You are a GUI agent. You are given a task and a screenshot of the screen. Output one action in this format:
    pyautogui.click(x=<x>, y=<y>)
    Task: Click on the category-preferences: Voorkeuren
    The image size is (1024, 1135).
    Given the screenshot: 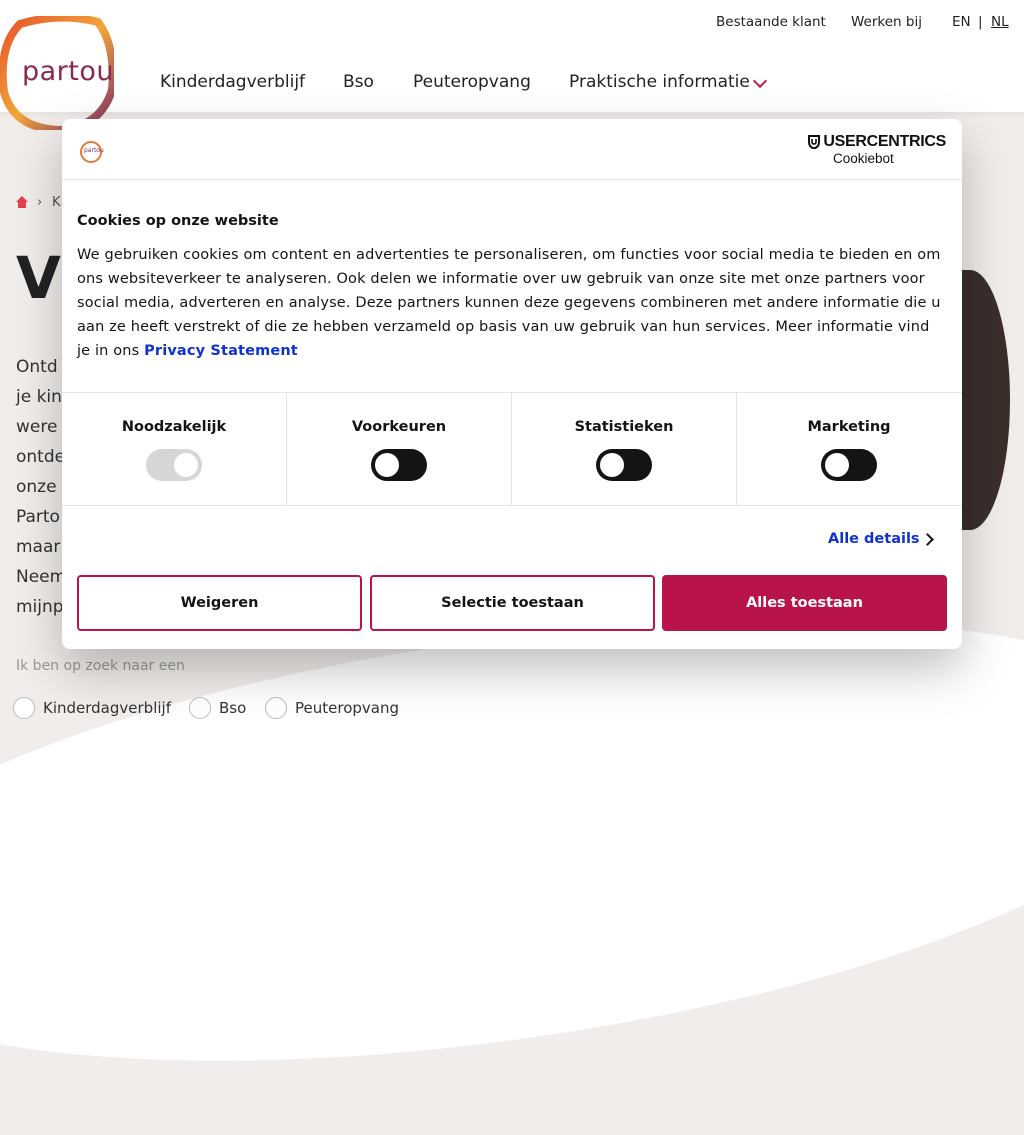 What is the action you would take?
    pyautogui.click(x=399, y=449)
    